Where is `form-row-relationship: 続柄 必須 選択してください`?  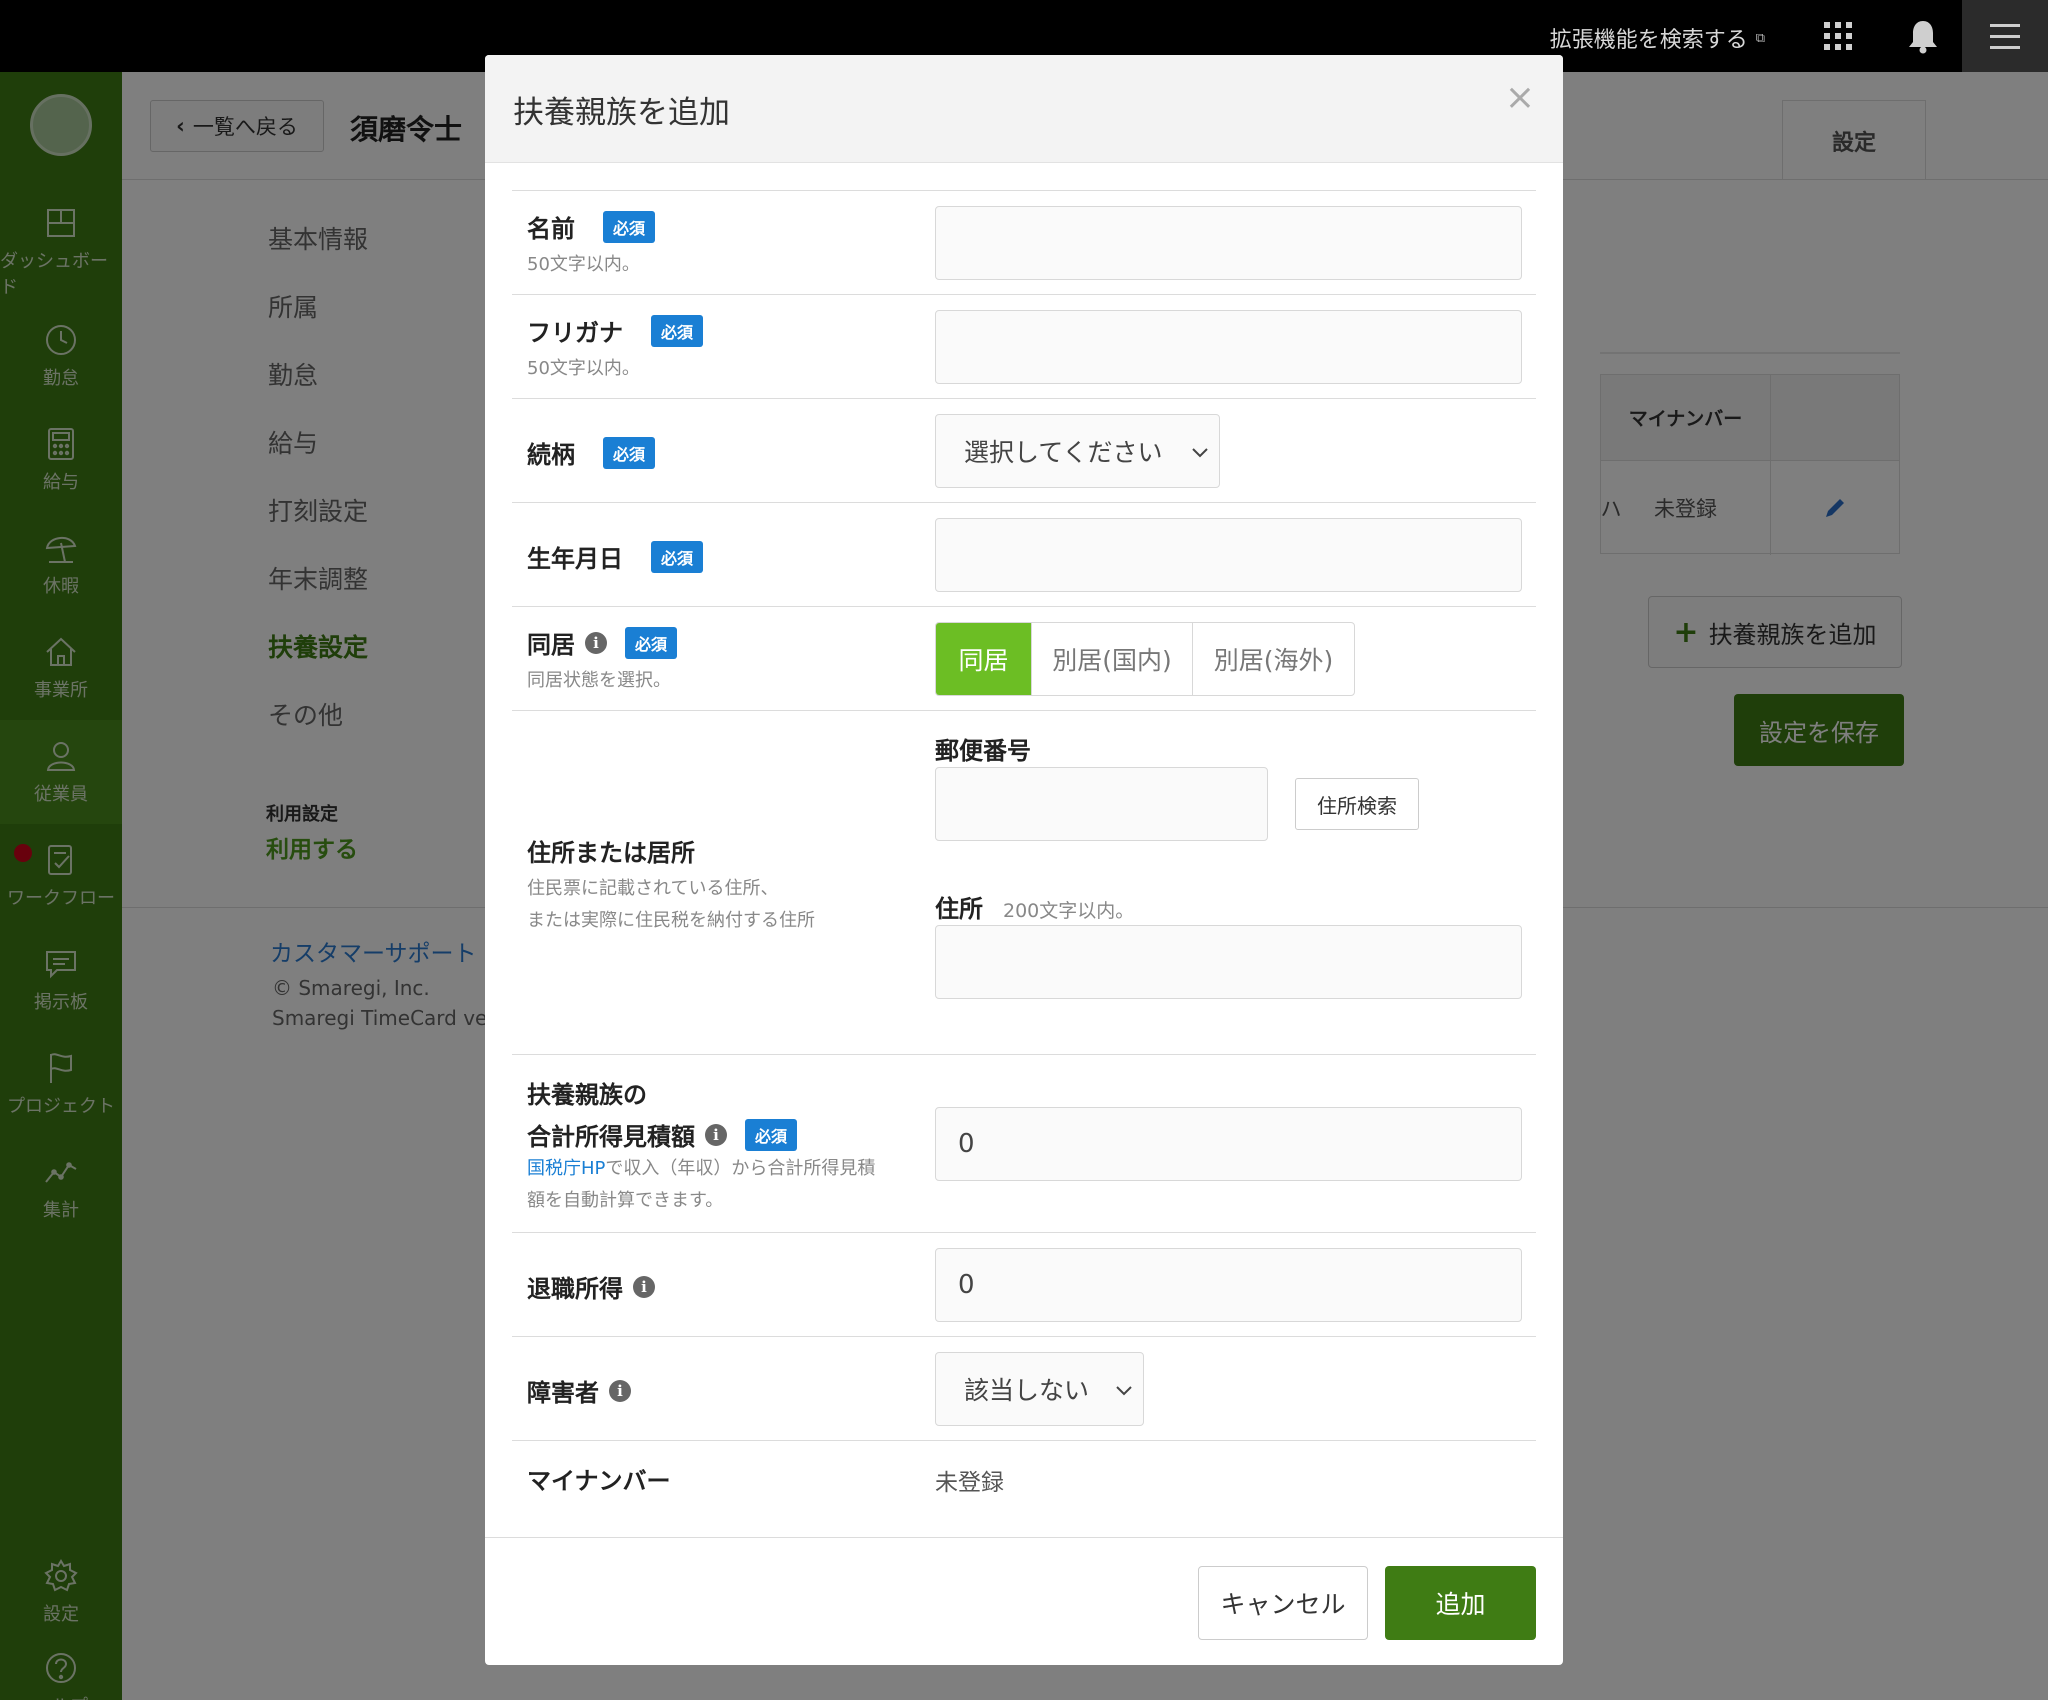
form-row-relationship: 続柄 必須 選択してください is located at coordinates (1024, 450).